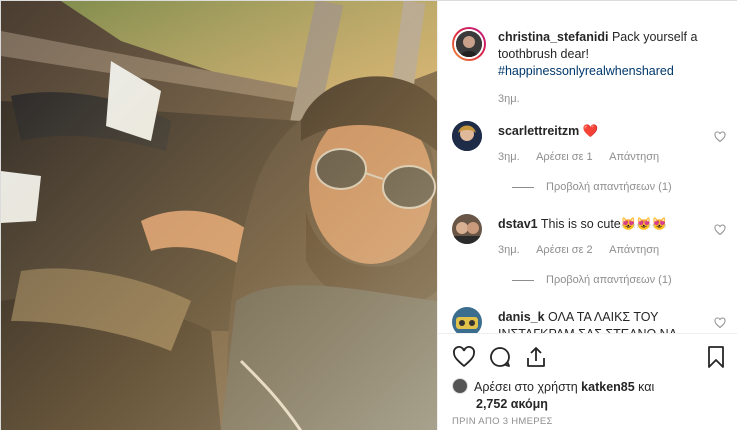 This screenshot has height=430, width=737. I want to click on author-avatar, so click(469, 44).